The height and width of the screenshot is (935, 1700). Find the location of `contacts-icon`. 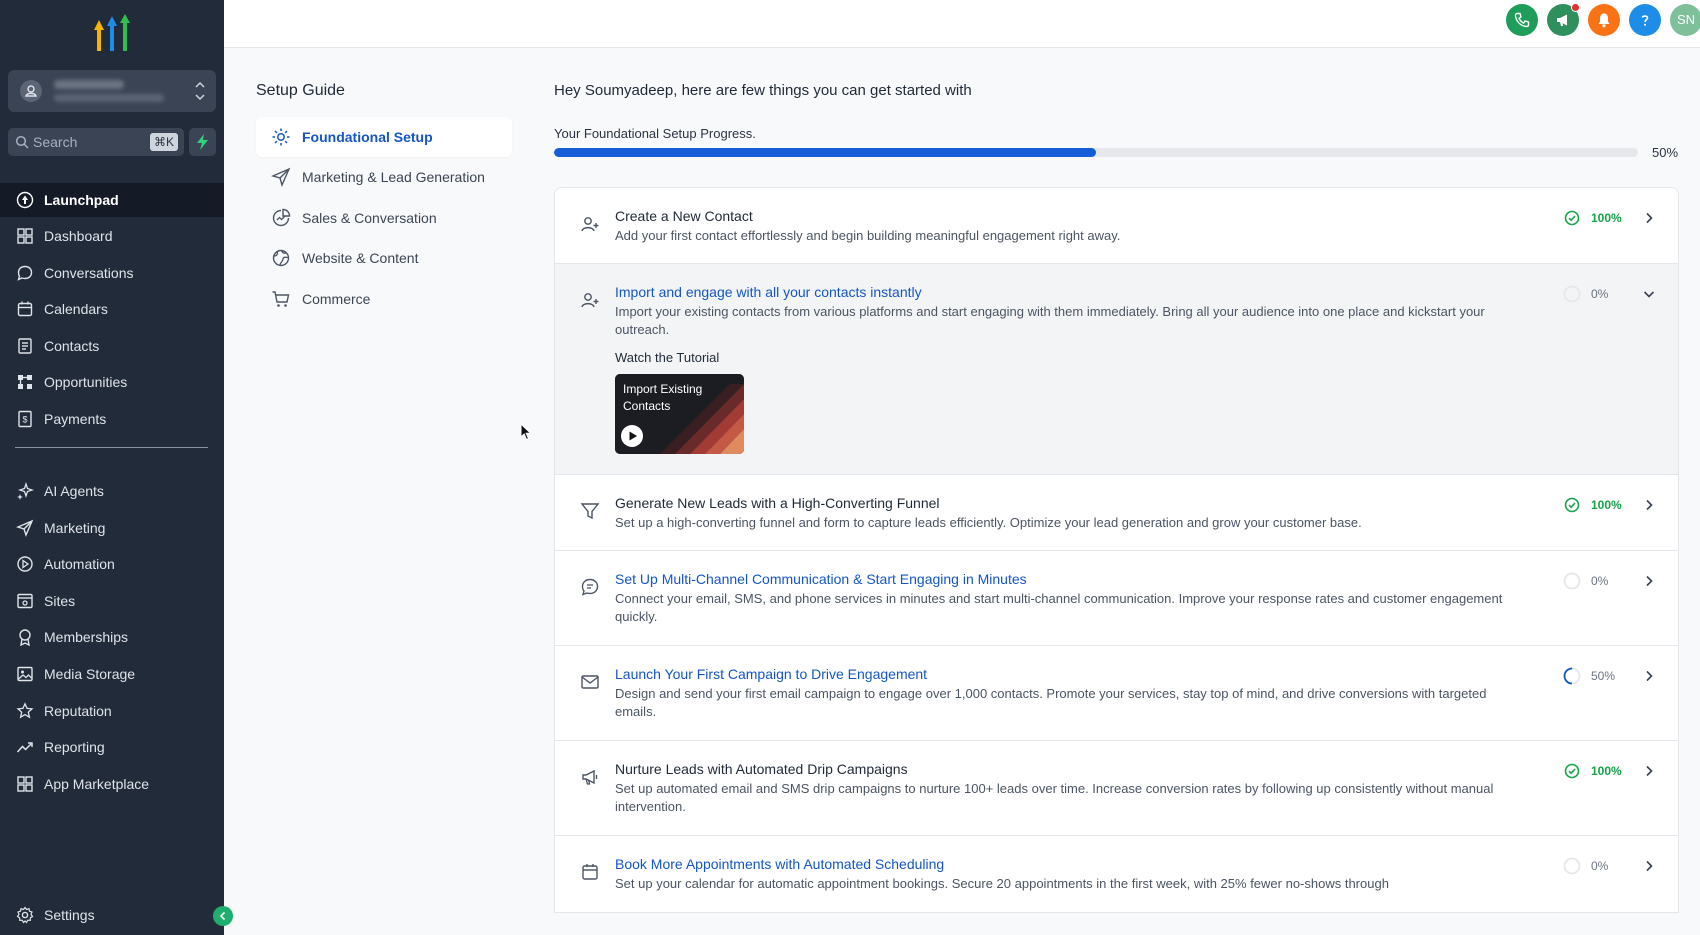

contacts-icon is located at coordinates (25, 346).